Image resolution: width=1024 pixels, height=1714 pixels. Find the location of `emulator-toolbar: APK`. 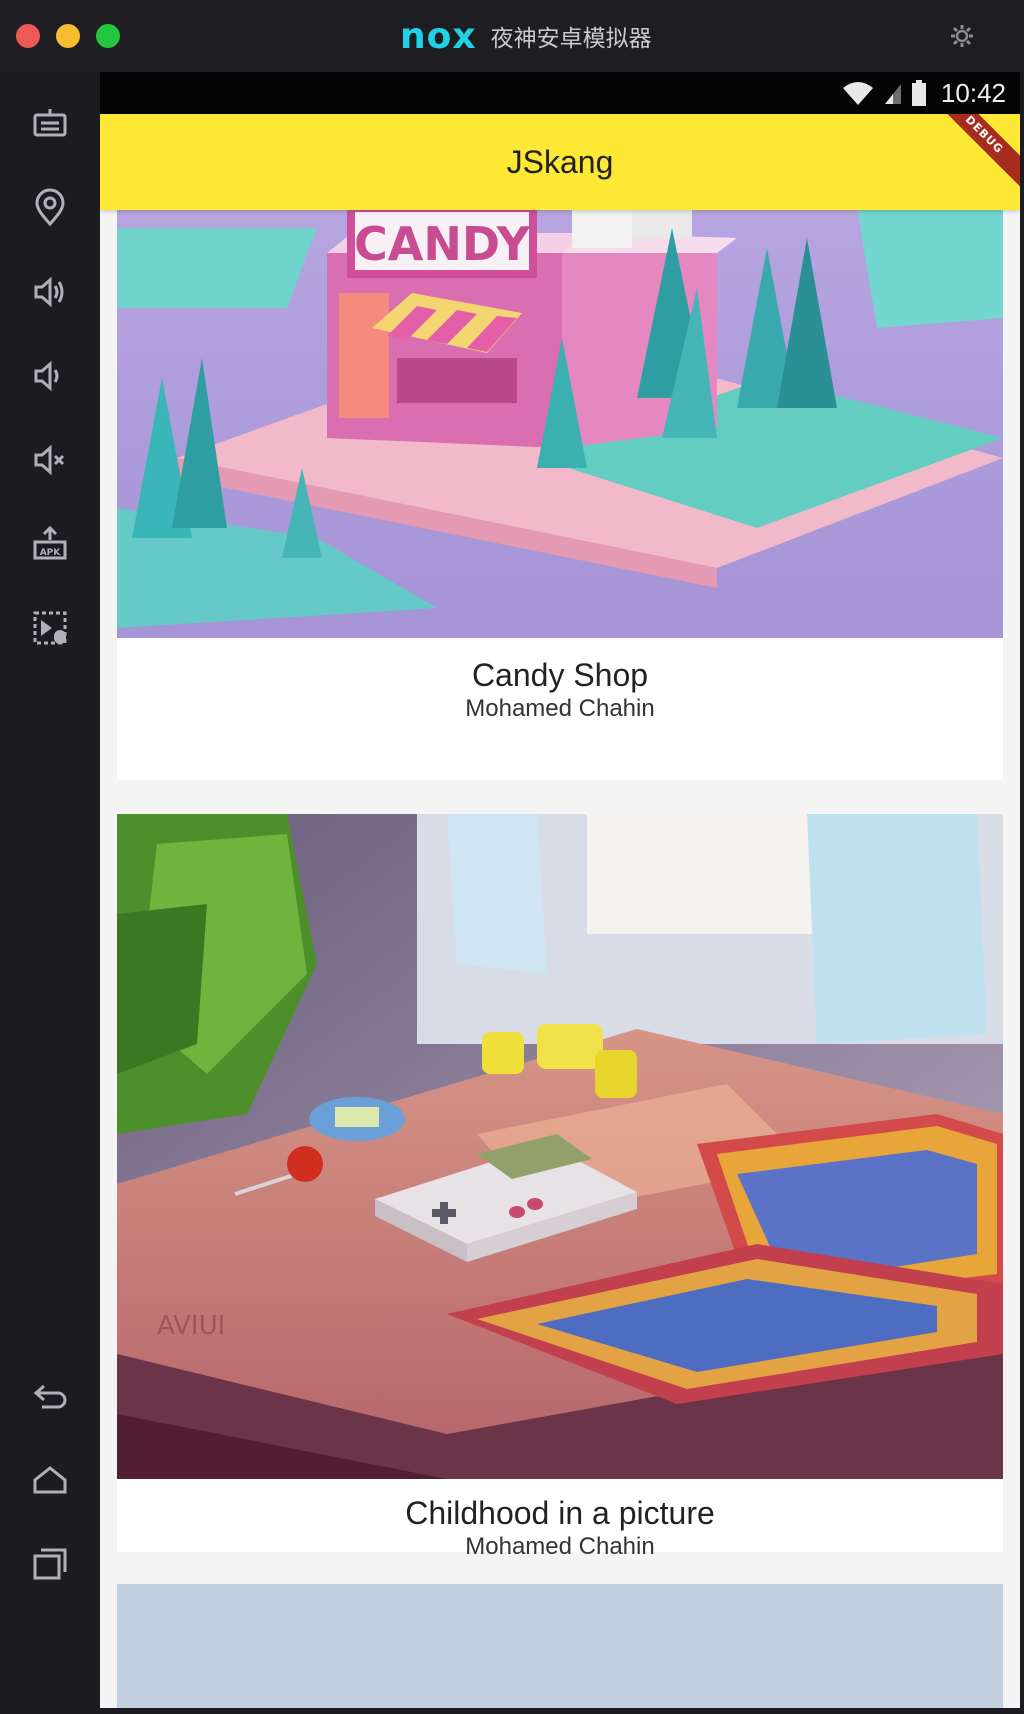

emulator-toolbar: APK is located at coordinates (50, 893).